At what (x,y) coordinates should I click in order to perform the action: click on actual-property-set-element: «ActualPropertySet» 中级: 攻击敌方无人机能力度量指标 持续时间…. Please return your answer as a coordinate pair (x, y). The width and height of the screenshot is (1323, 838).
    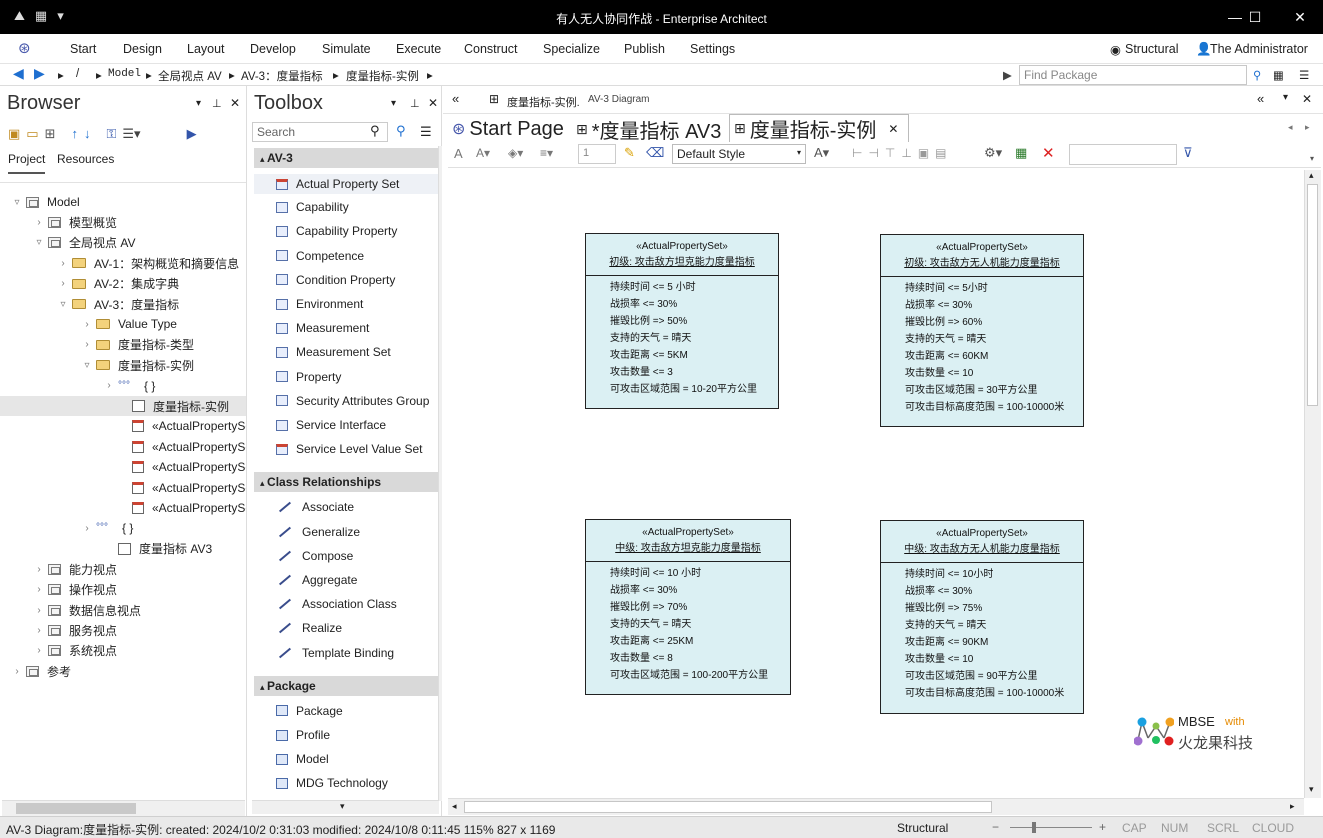
    Looking at the image, I should click on (982, 617).